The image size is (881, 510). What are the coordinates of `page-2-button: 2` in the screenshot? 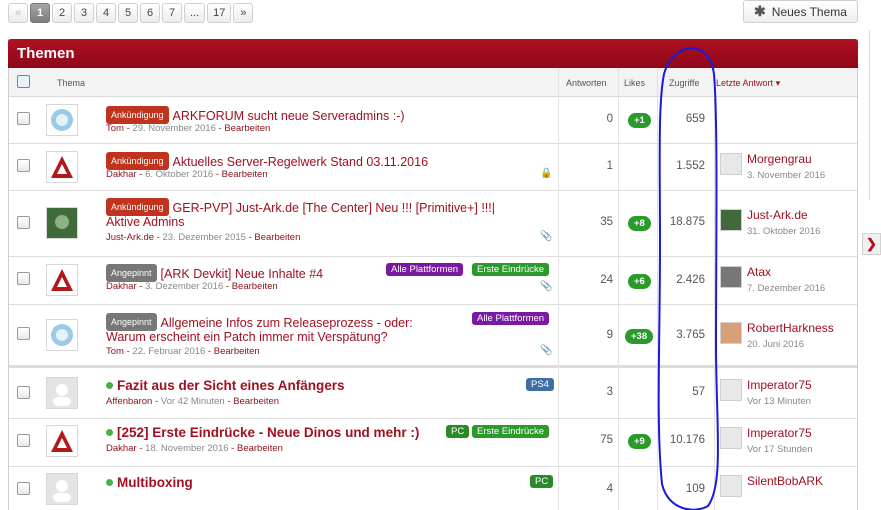 It's located at (62, 13).